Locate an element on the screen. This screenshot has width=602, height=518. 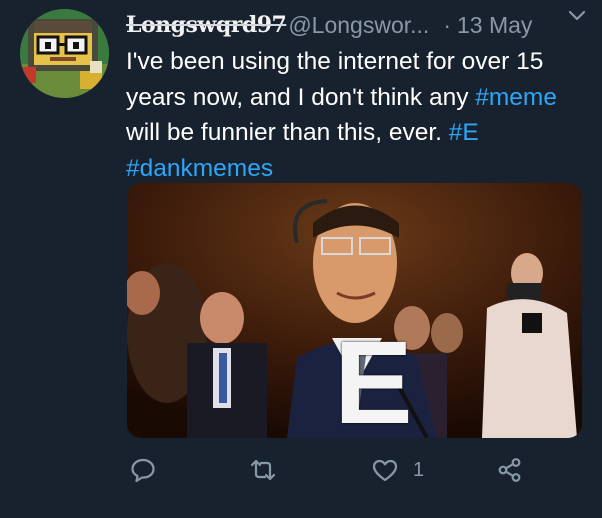
hashtag-dankmemes: #dankmemes is located at coordinates (199, 168).